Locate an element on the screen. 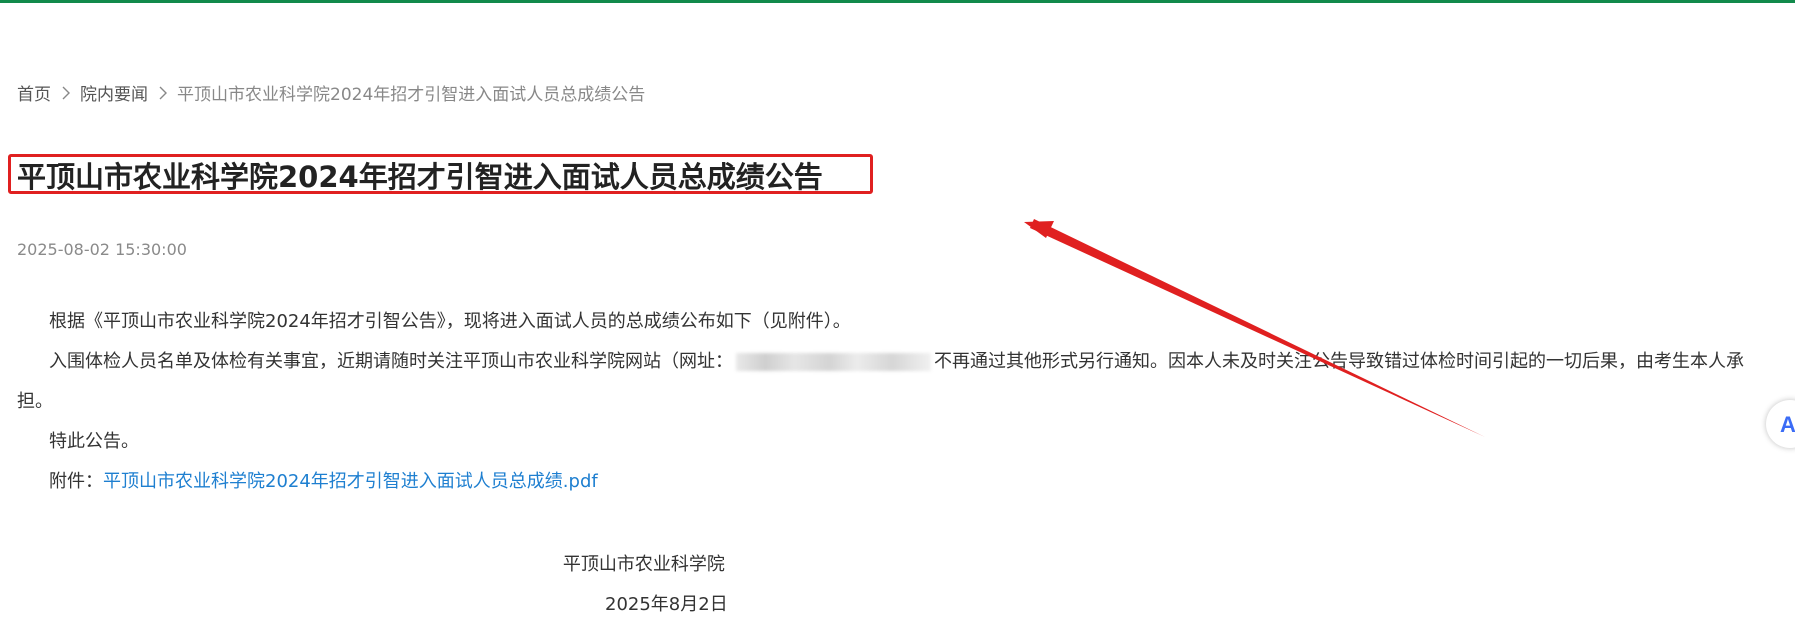 Image resolution: width=1795 pixels, height=641 pixels. top-accent-line is located at coordinates (897, 1).